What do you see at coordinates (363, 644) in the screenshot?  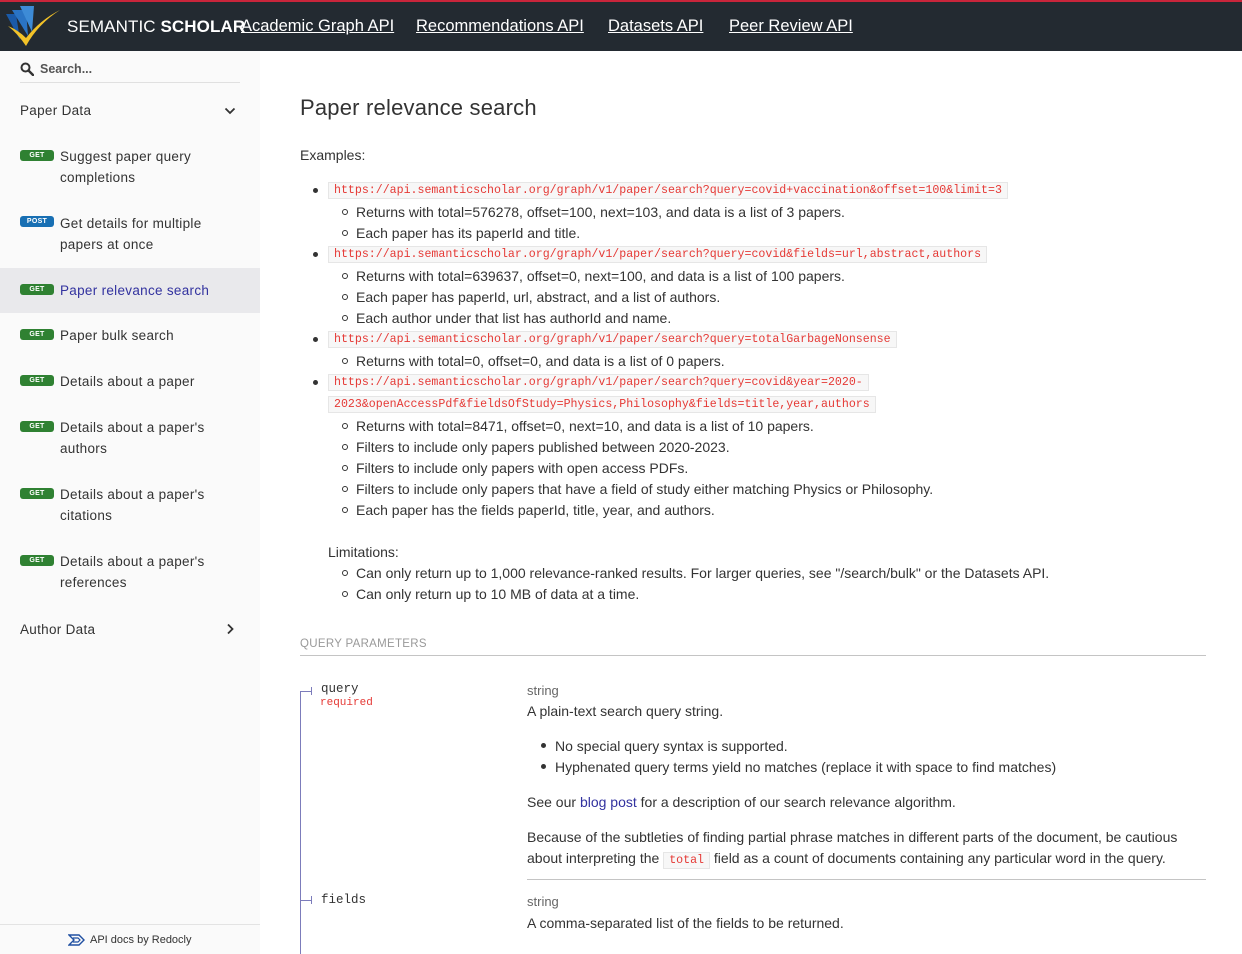 I see `query-parameters-heading: QUERY PARAMETERS` at bounding box center [363, 644].